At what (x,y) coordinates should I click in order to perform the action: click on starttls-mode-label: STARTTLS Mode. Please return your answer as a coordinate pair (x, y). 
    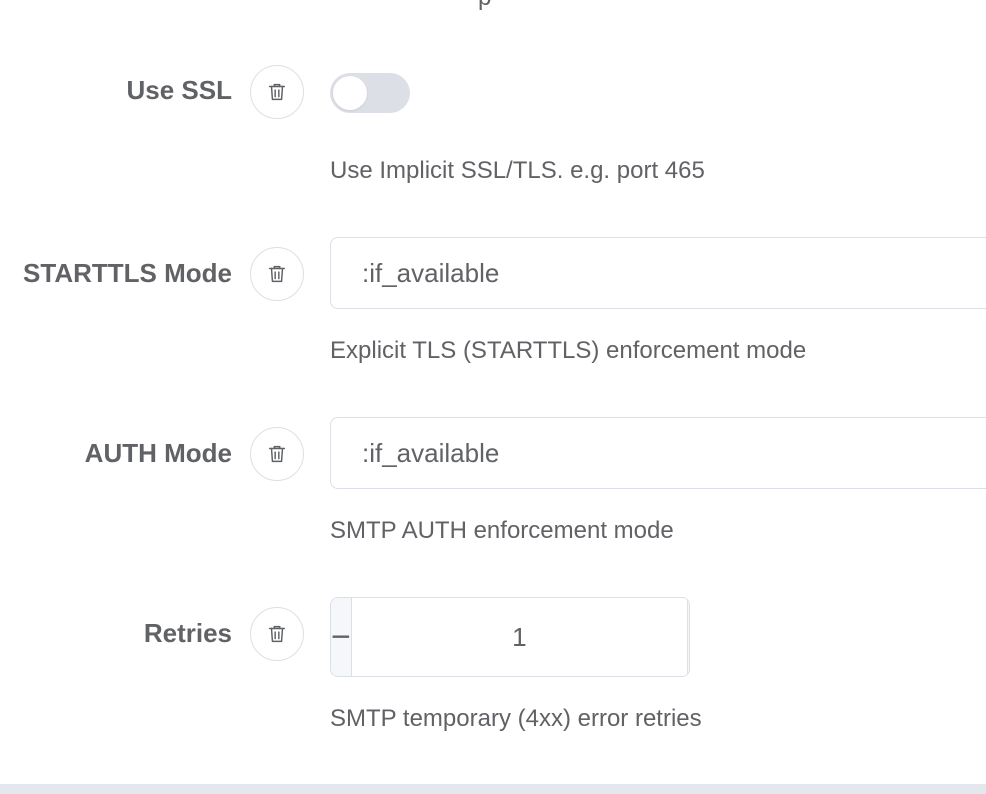
    Looking at the image, I should click on (127, 273).